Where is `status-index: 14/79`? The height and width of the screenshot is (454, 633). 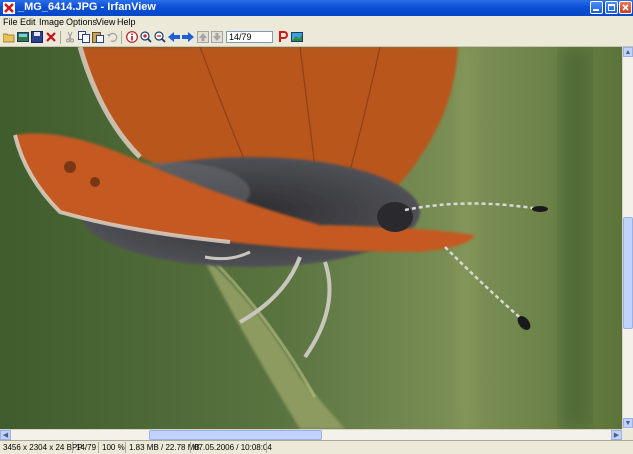
status-index: 14/79 is located at coordinates (86, 447).